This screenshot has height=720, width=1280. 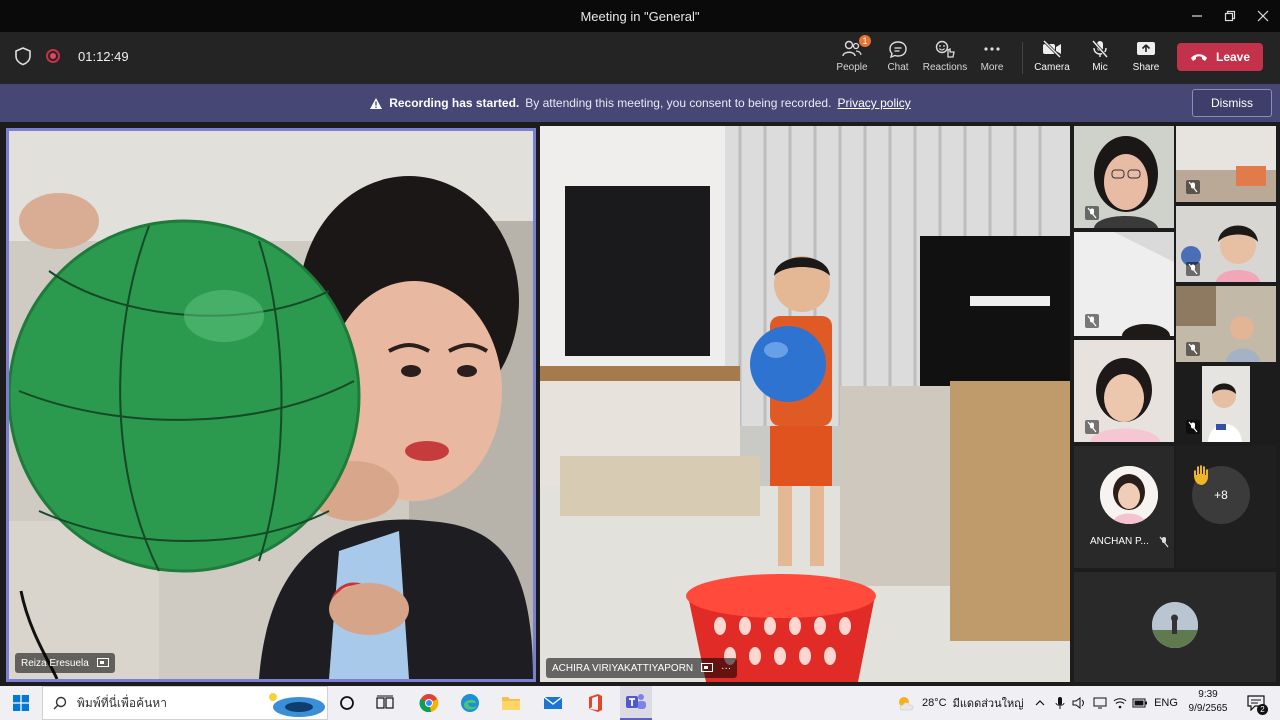 What do you see at coordinates (623, 668) in the screenshot?
I see `participant-name: ACHIRA VIRIYAKATTIYAPORN` at bounding box center [623, 668].